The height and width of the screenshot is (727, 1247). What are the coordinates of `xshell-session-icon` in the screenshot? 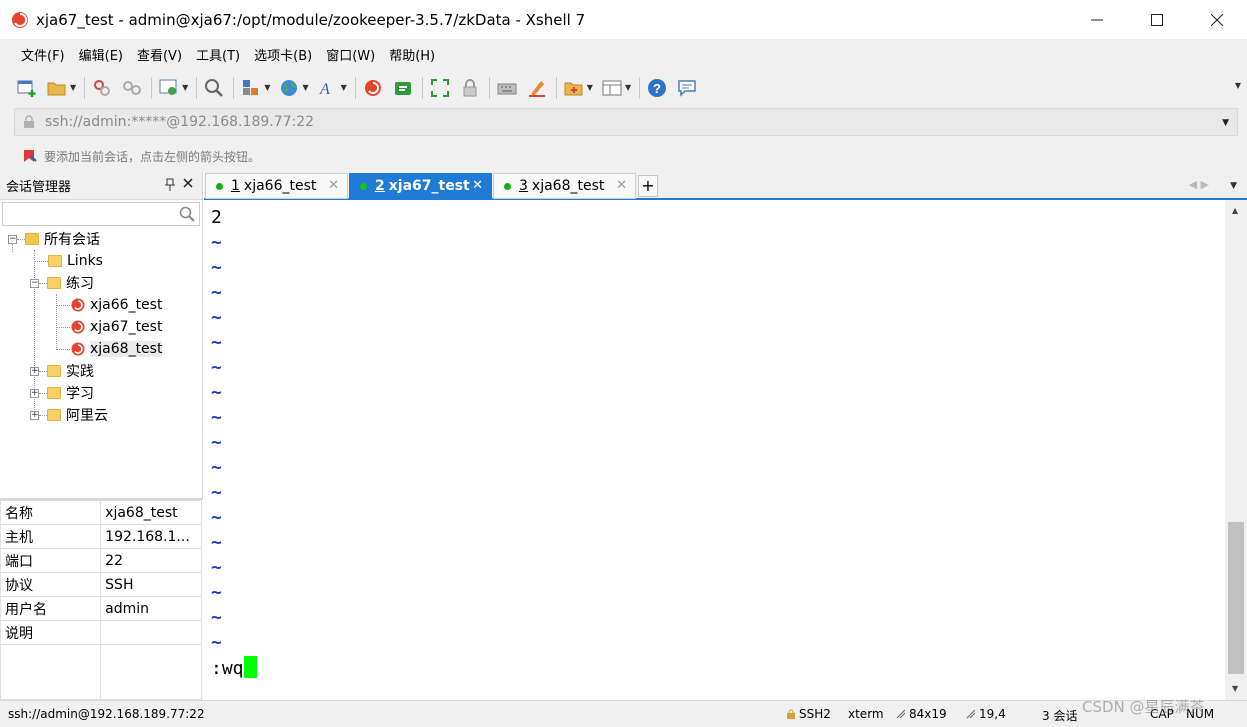 It's located at (78, 349).